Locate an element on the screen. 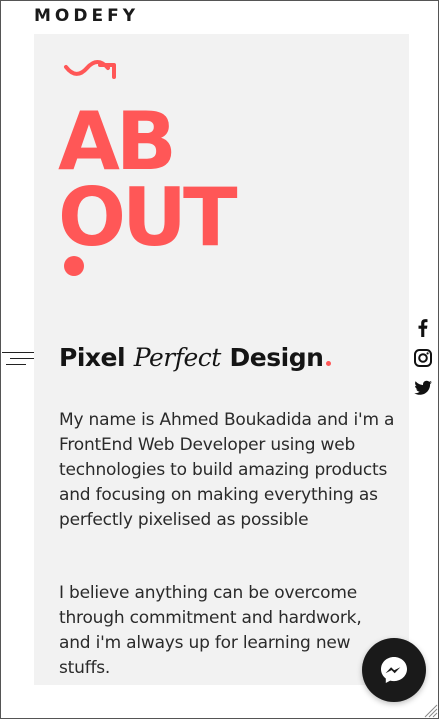 This screenshot has height=719, width=439. about-heading-line2: OUT is located at coordinates (148, 227).